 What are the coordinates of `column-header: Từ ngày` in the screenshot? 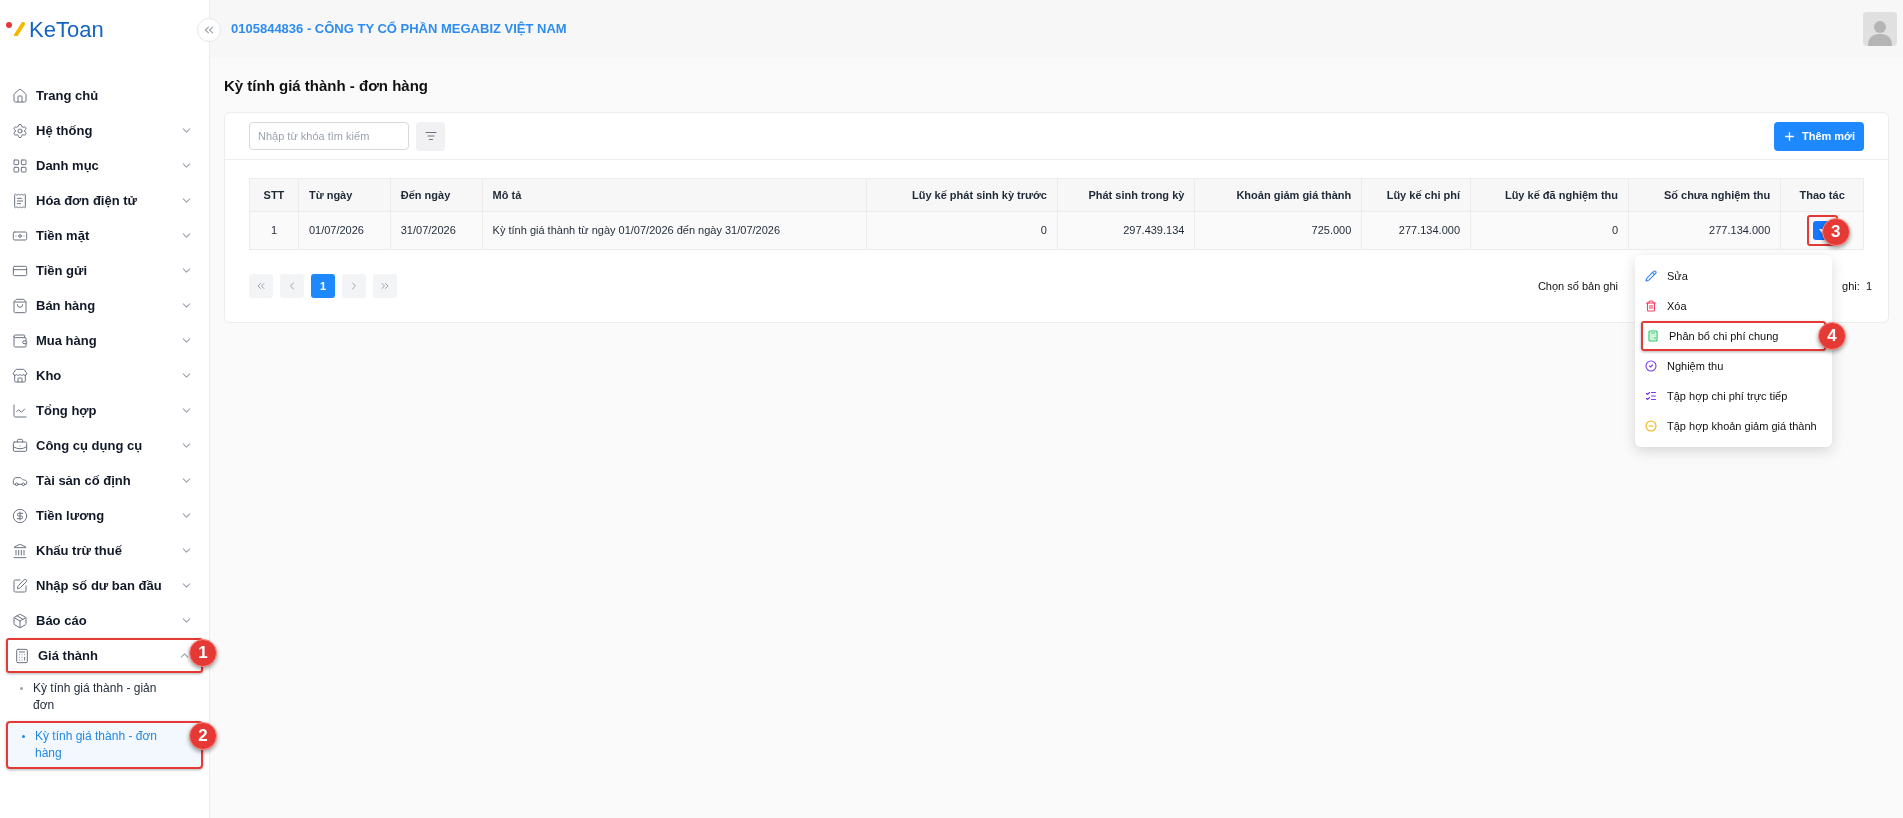 It's located at (344, 195).